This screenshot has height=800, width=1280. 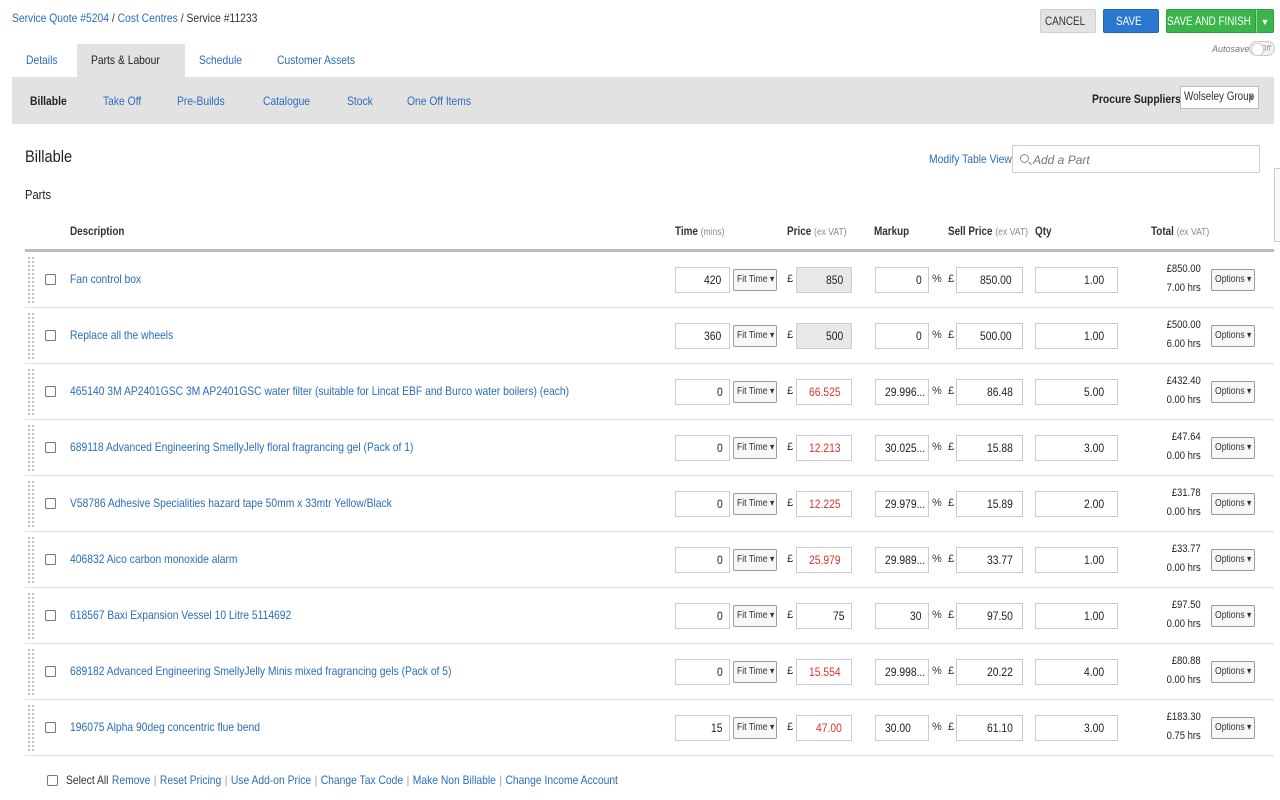 What do you see at coordinates (989, 560) in the screenshot?
I see `sell-price-input: 33.77` at bounding box center [989, 560].